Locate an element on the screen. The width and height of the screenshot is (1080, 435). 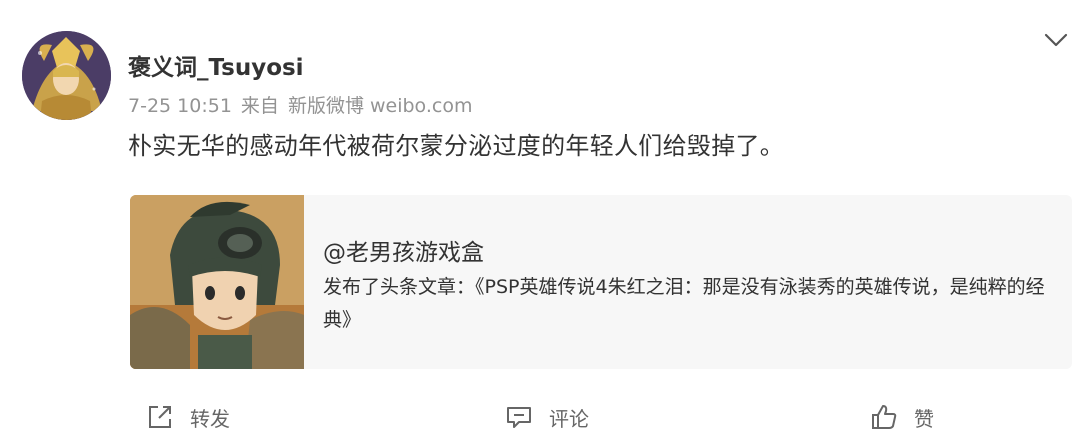
repost-label: 转发 is located at coordinates (210, 418).